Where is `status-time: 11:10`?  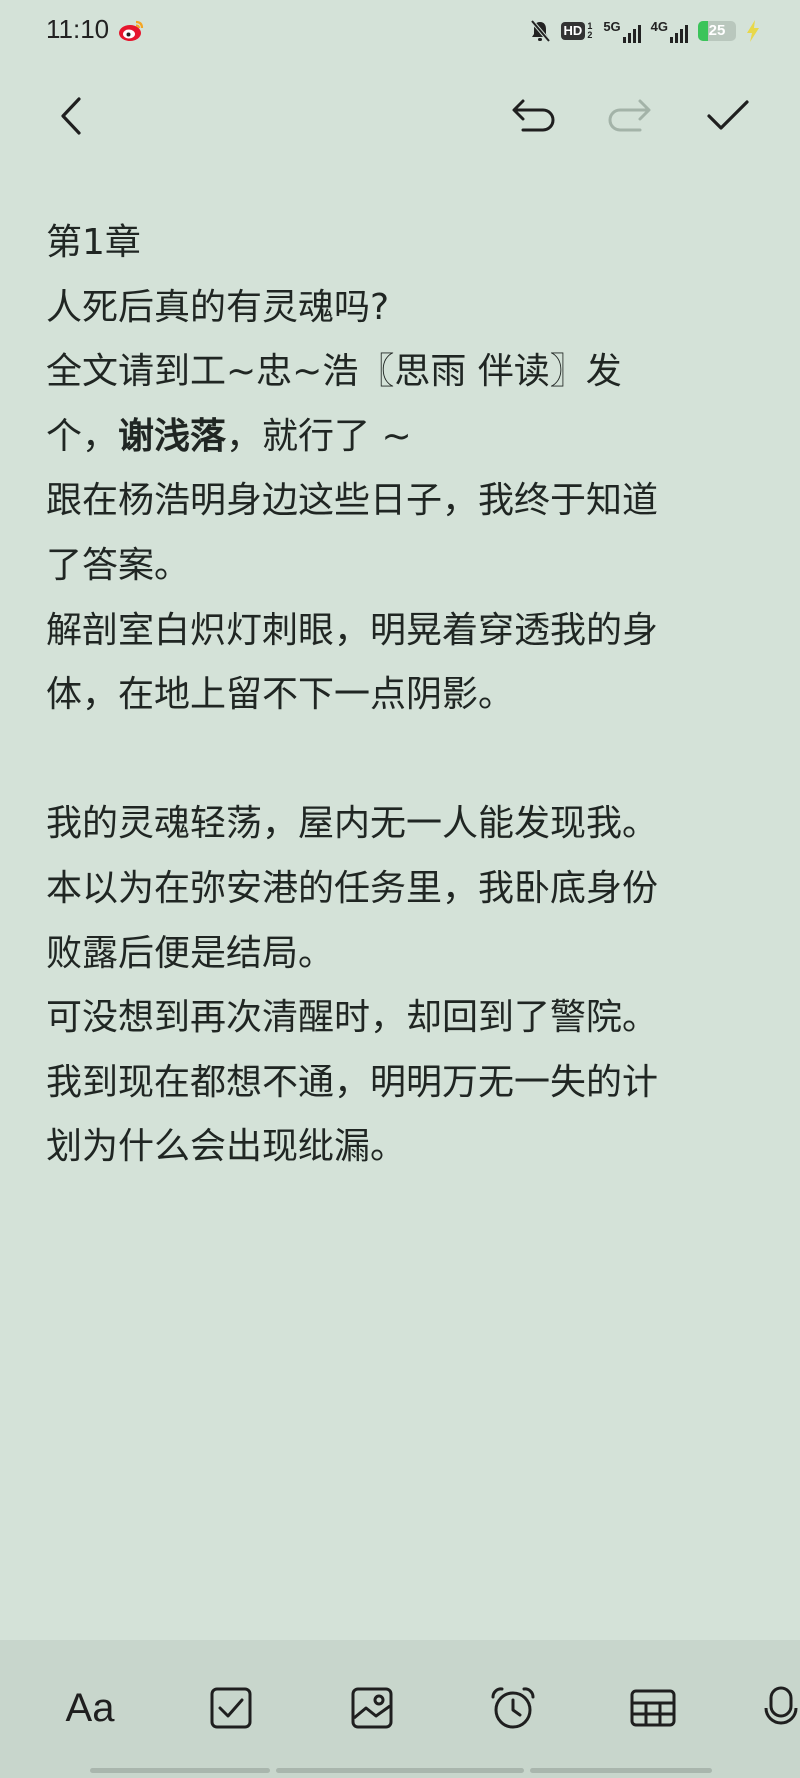
status-time: 11:10 is located at coordinates (78, 29).